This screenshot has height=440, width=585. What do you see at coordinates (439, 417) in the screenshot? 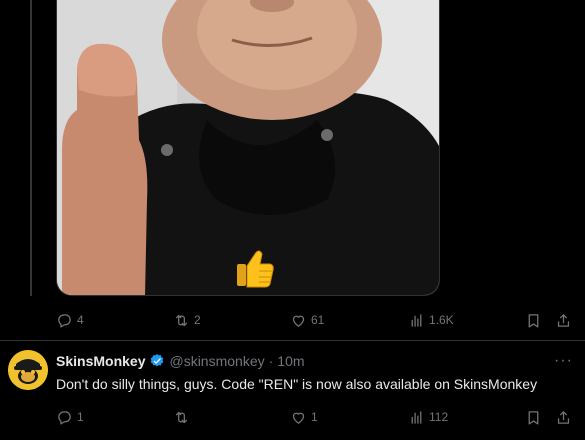
I see `view-count: 112` at bounding box center [439, 417].